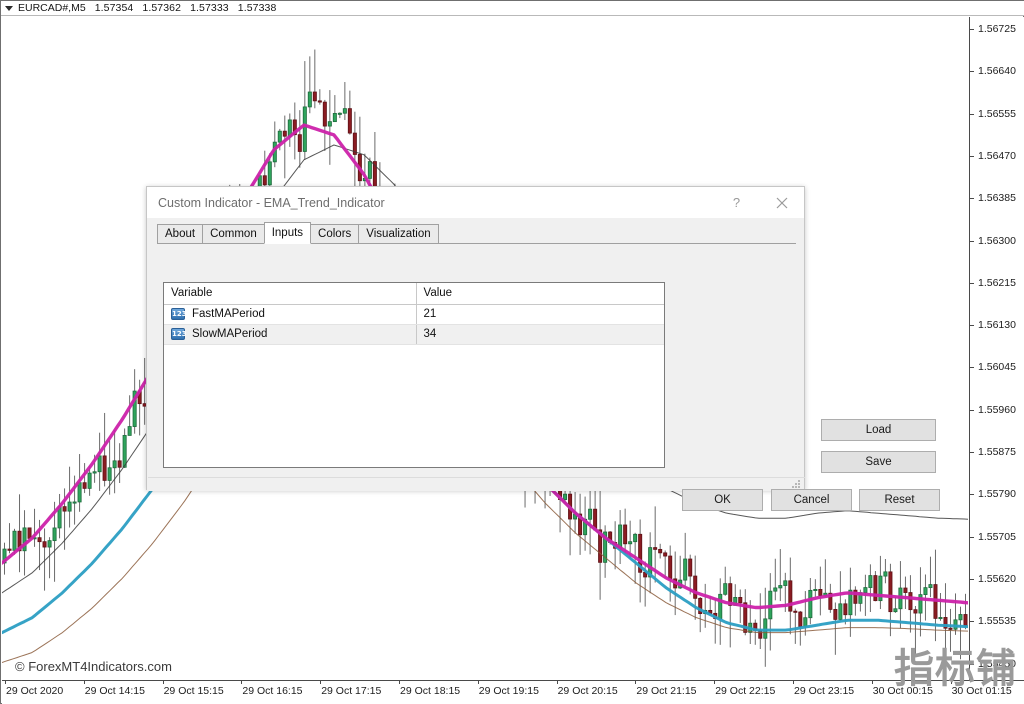 This screenshot has height=704, width=1024. I want to click on table-row: 123 SlowMAPeriod 34, so click(414, 334).